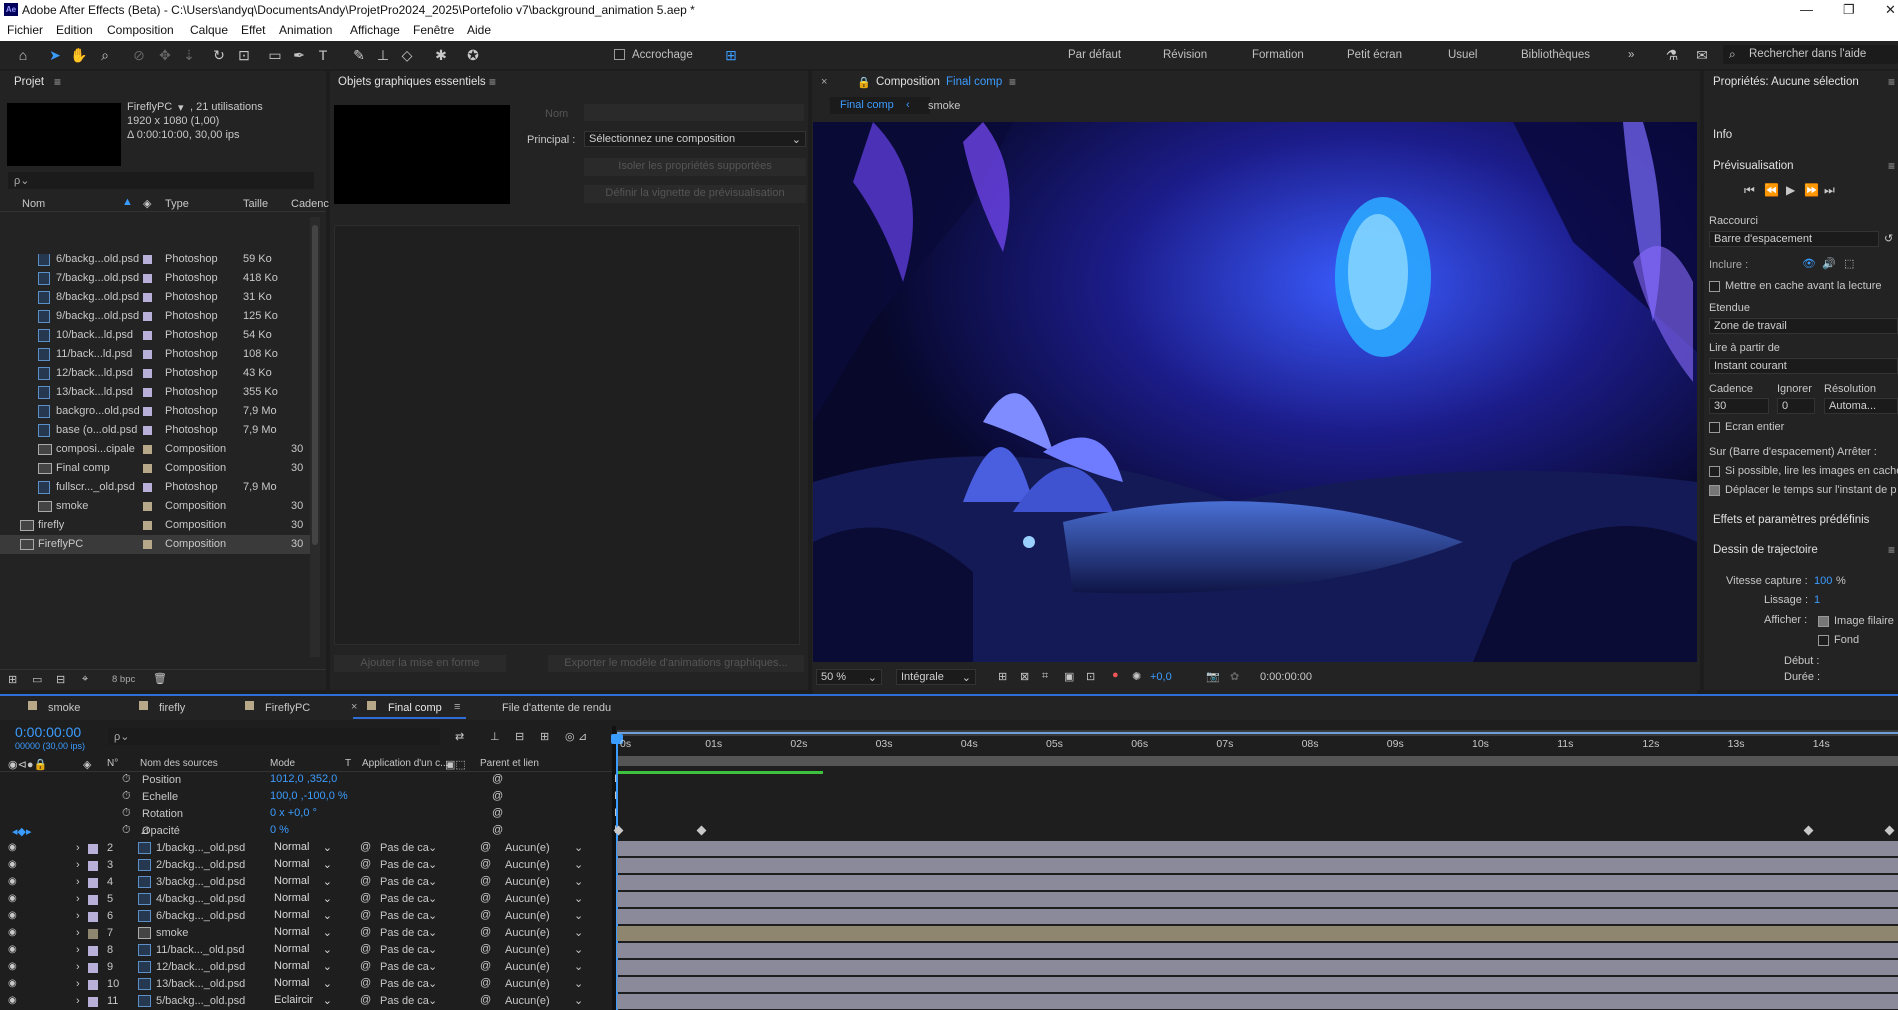 The image size is (1898, 1010). I want to click on layer-name: 6/backg..._old.psd, so click(200, 916).